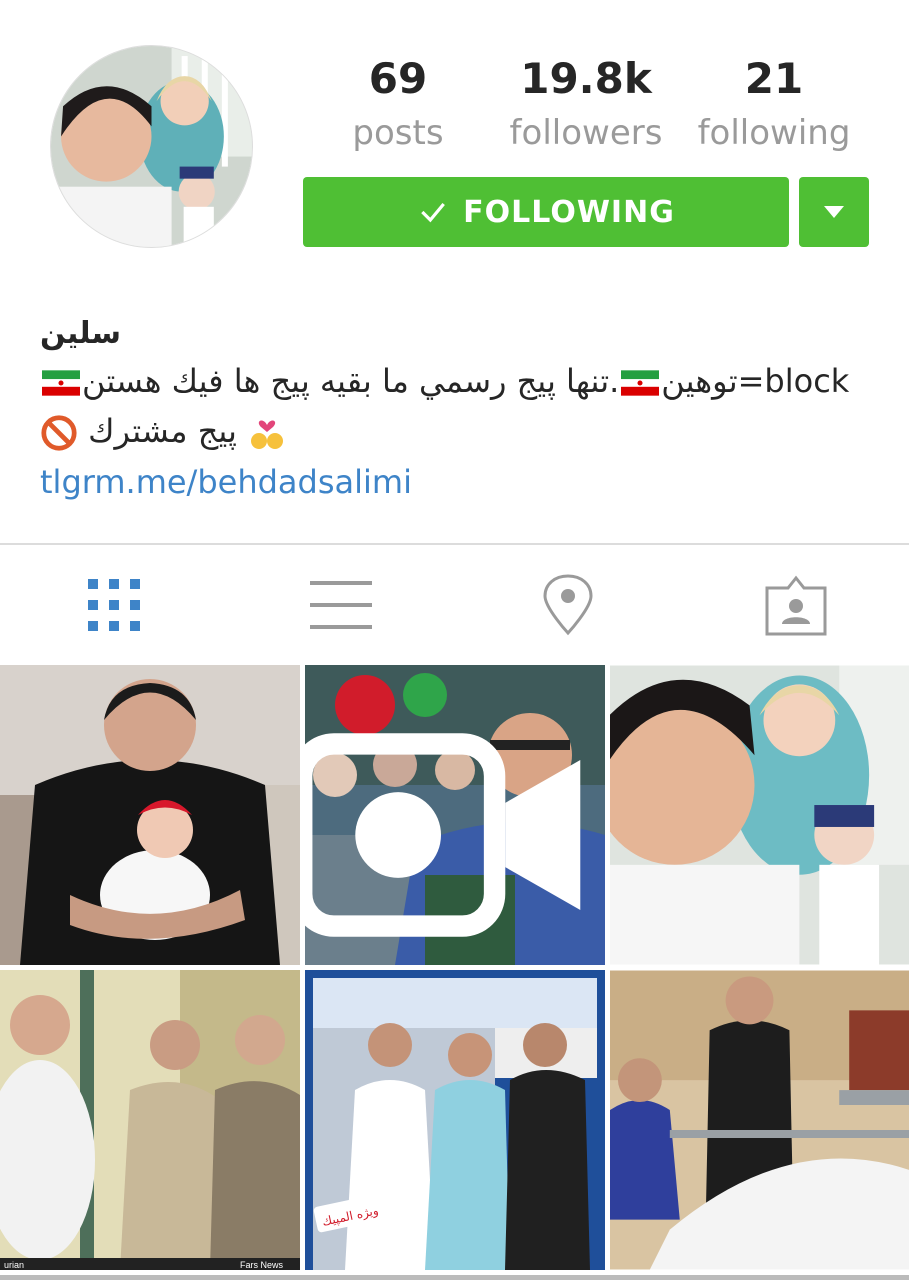 This screenshot has height=1280, width=909. Describe the element at coordinates (450, 431) in the screenshot. I see `bio-line-2: پيج مشترك` at that location.